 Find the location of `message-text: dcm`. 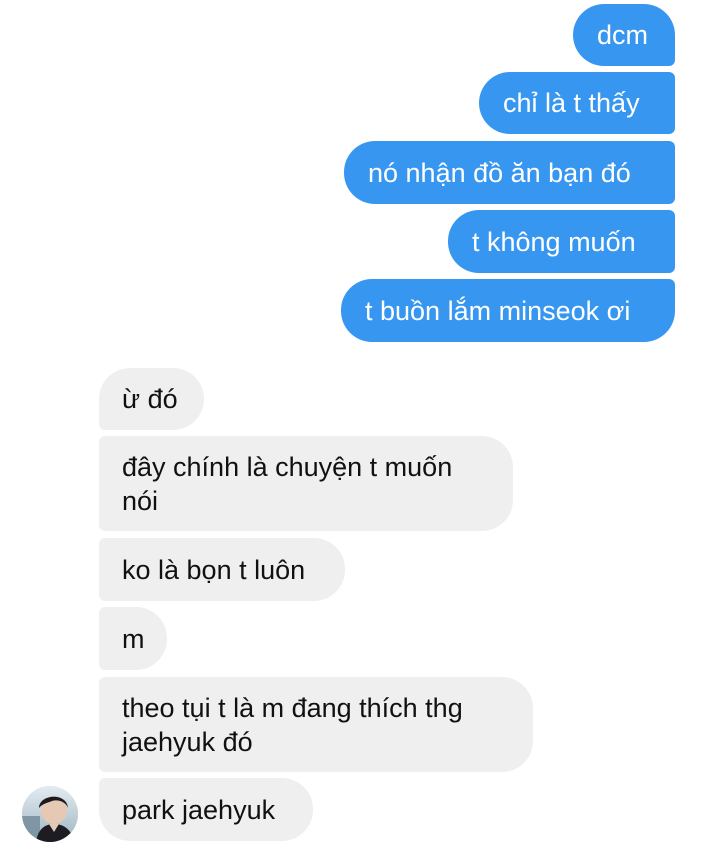

message-text: dcm is located at coordinates (623, 35).